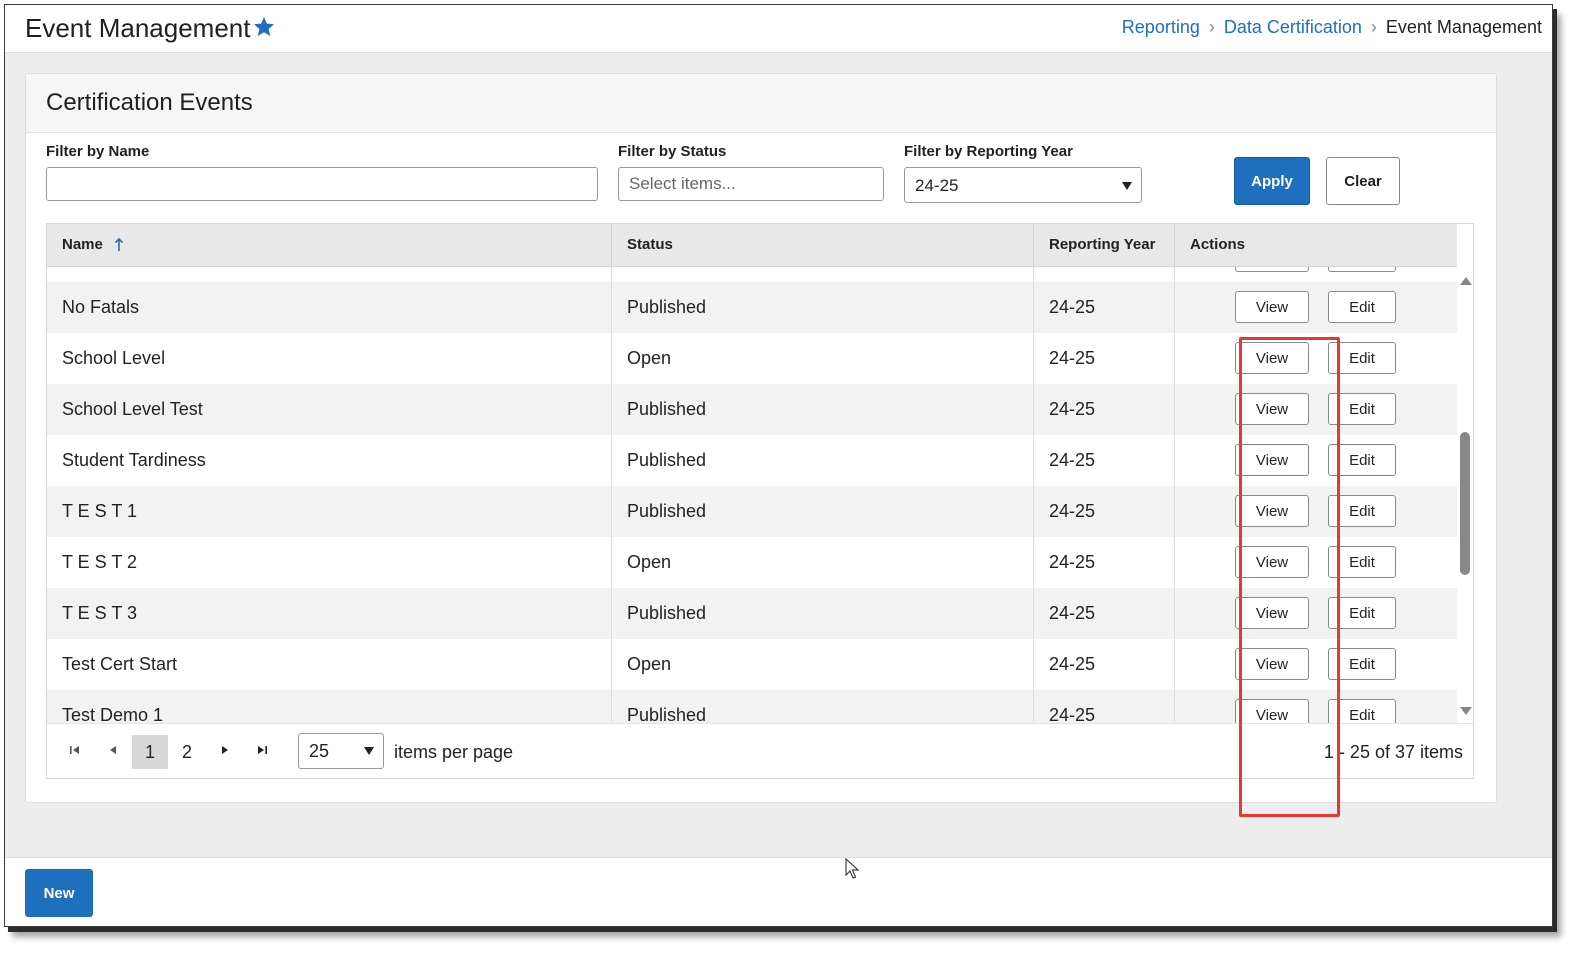 The height and width of the screenshot is (961, 1578). Describe the element at coordinates (778, 891) in the screenshot. I see `bottom-action-bar: New` at that location.